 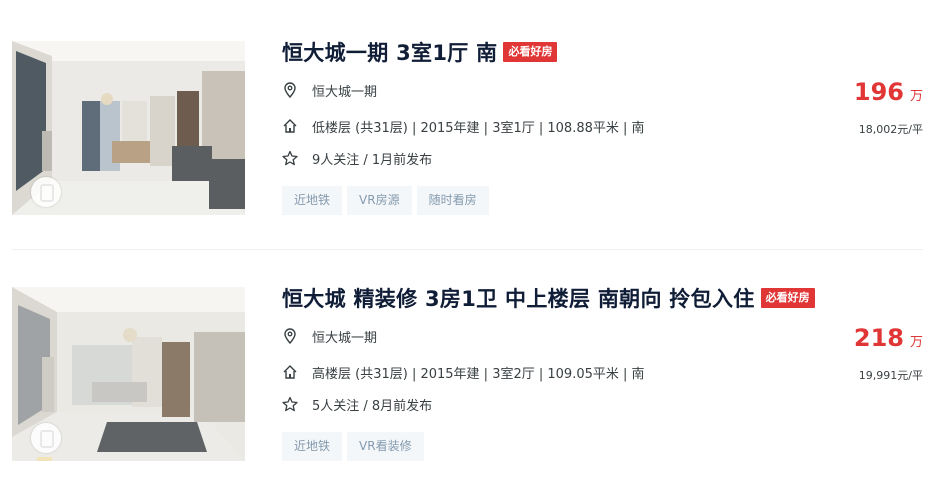 I want to click on follow-info: 5人关注 / 8月前发布, so click(x=372, y=406).